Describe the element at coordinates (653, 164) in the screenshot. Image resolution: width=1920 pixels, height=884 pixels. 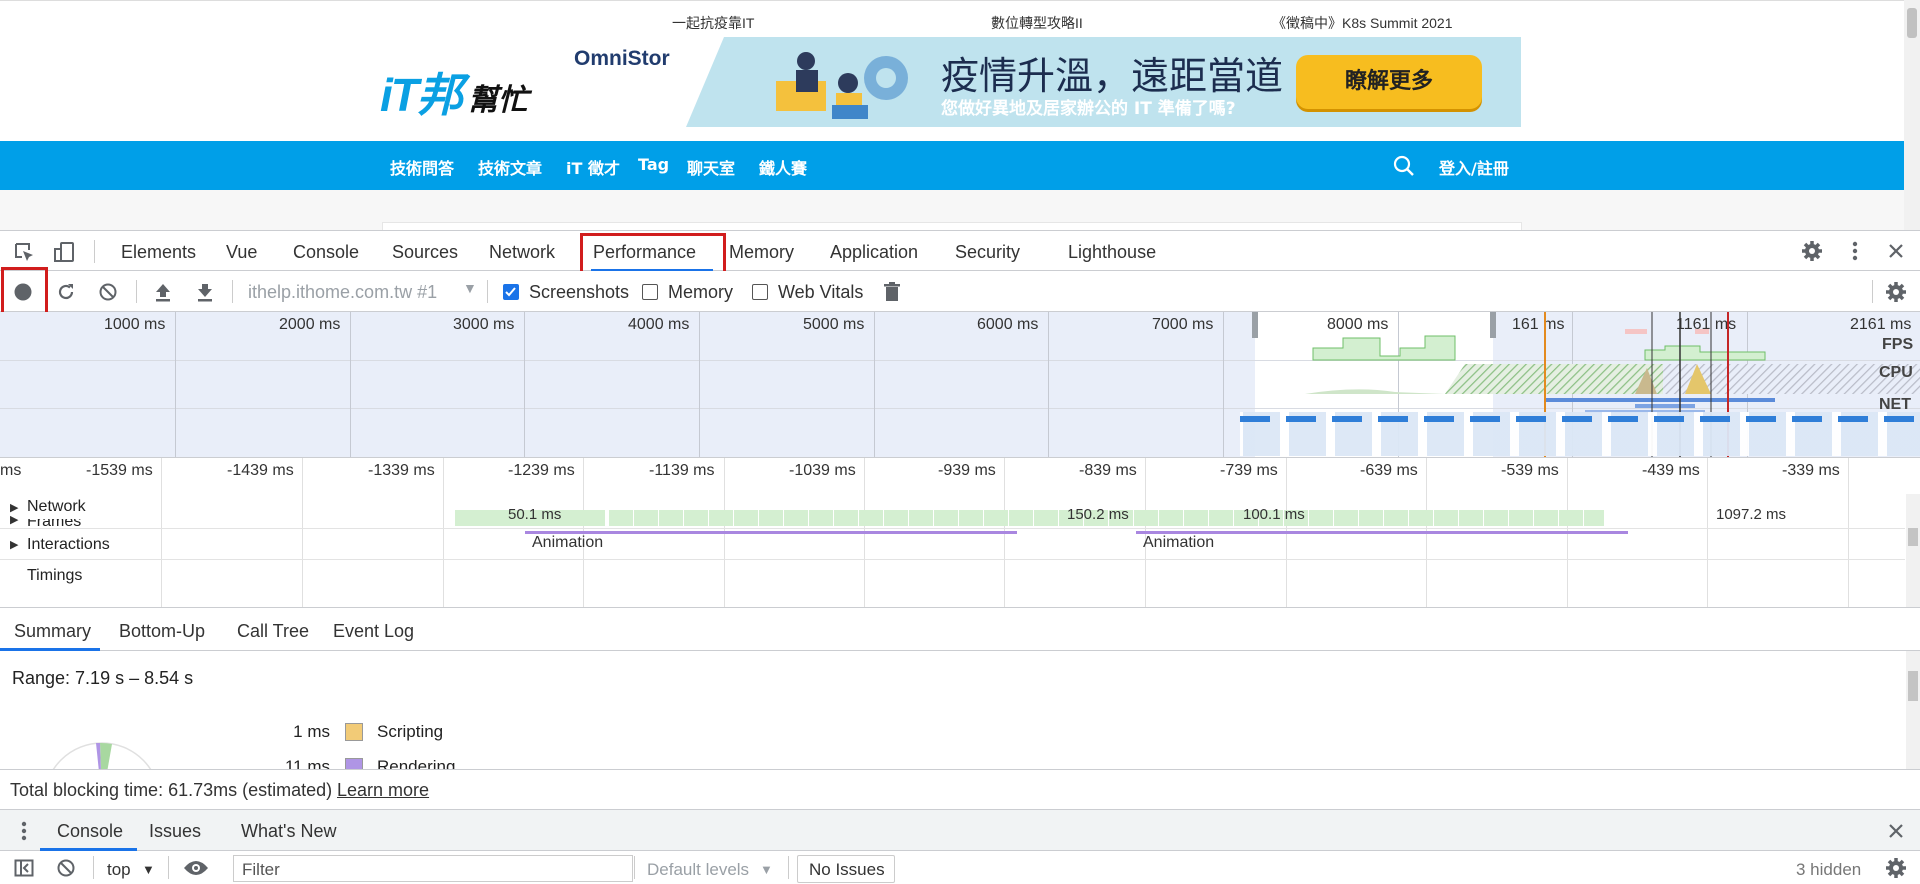
I see `nav-item-tag: Tag` at that location.